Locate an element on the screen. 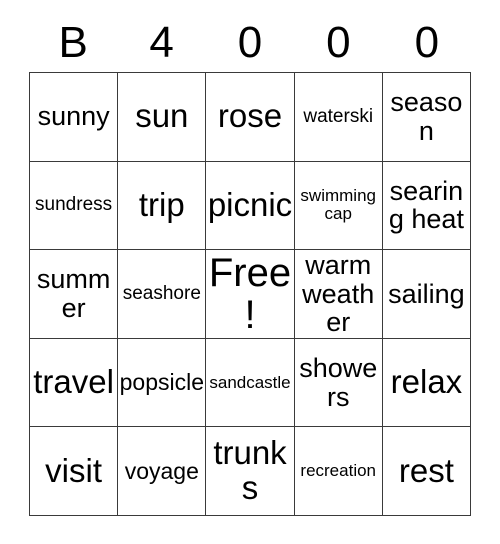  bingo-row: visit voyage trunks recreation rest is located at coordinates (251, 471).